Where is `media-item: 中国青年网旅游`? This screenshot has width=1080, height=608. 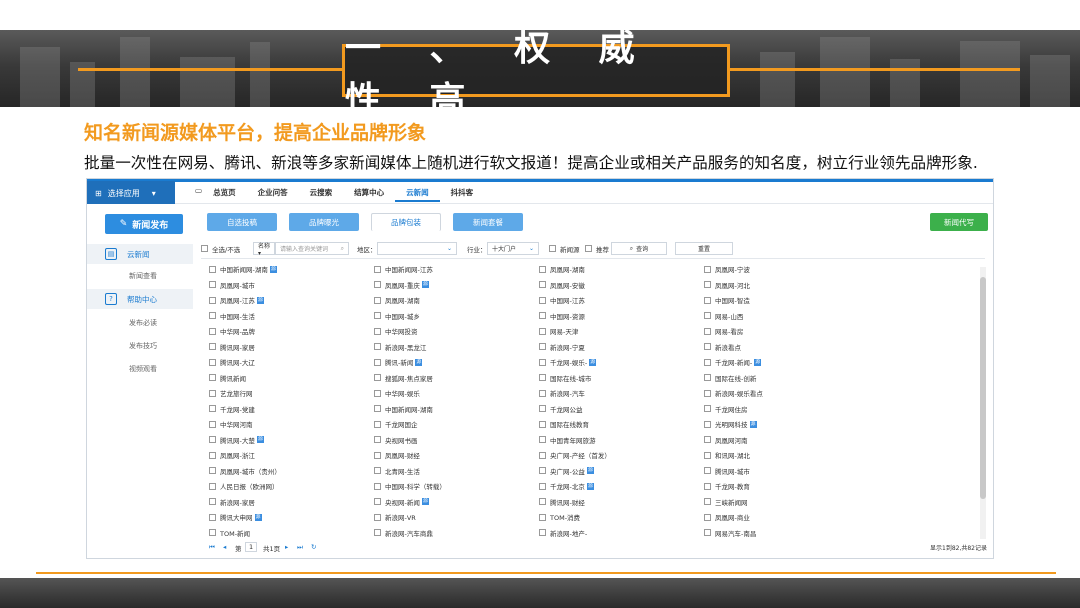
media-item: 中国青年网旅游 is located at coordinates (567, 440).